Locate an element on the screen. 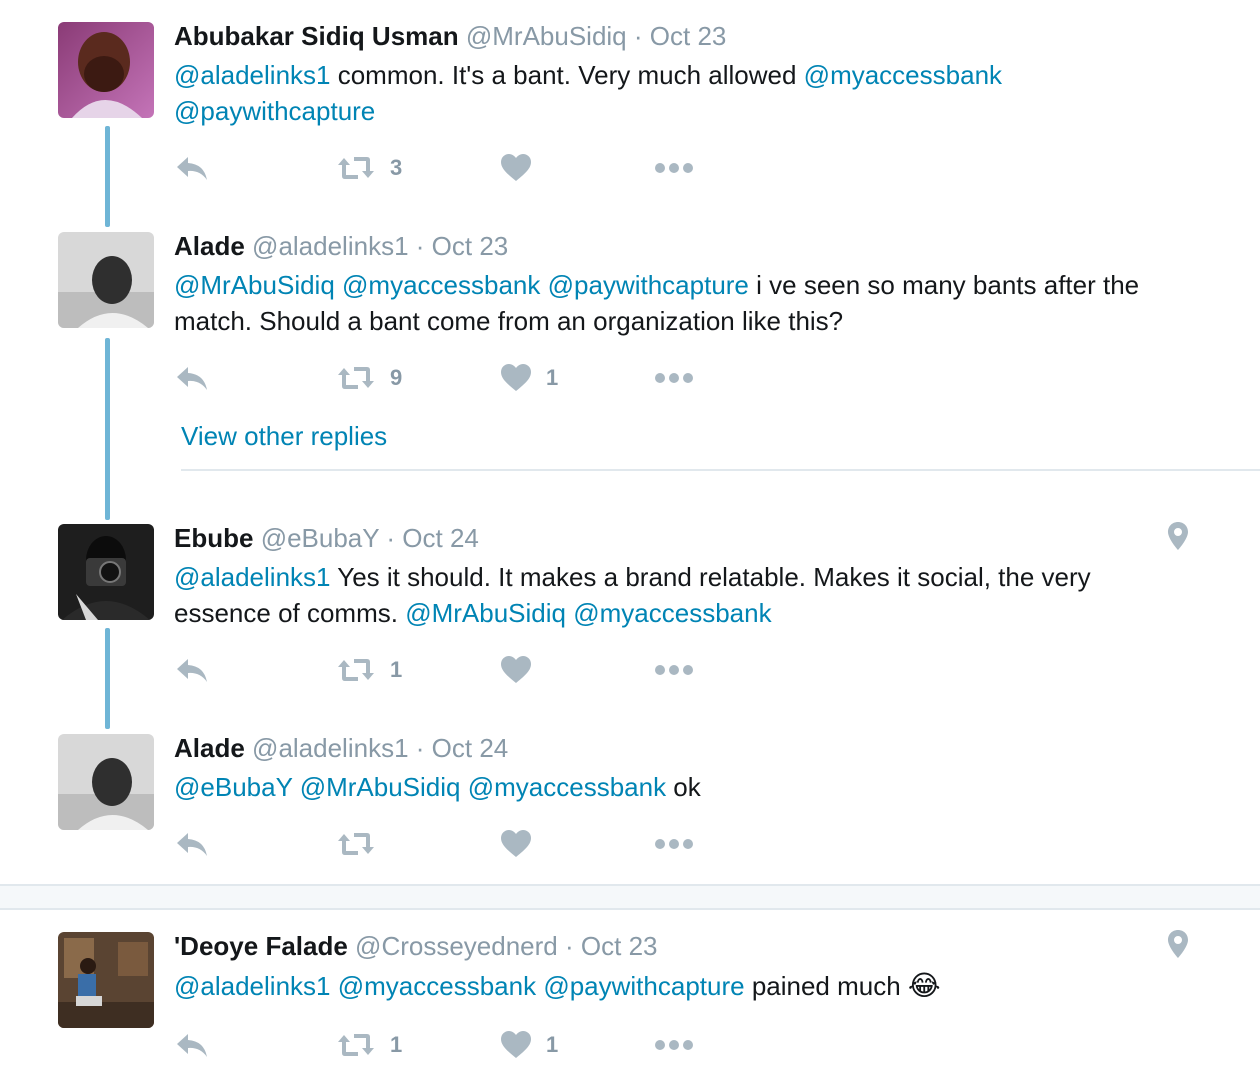 The height and width of the screenshot is (1080, 1260). mention-link: @eBubaY is located at coordinates (233, 787).